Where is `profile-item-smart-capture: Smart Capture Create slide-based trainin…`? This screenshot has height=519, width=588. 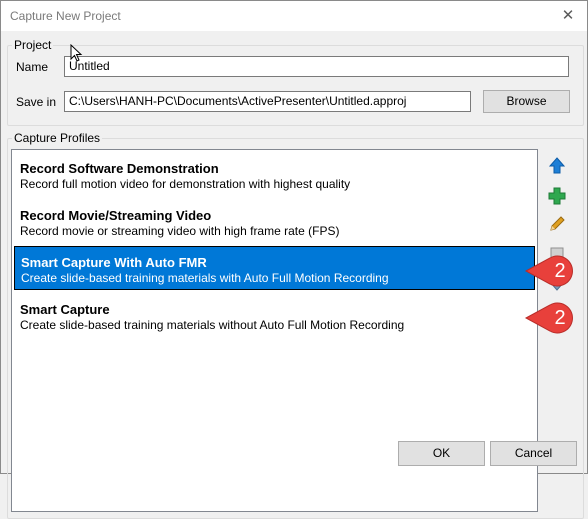
profile-item-smart-capture: Smart Capture Create slide-based trainin… is located at coordinates (274, 316).